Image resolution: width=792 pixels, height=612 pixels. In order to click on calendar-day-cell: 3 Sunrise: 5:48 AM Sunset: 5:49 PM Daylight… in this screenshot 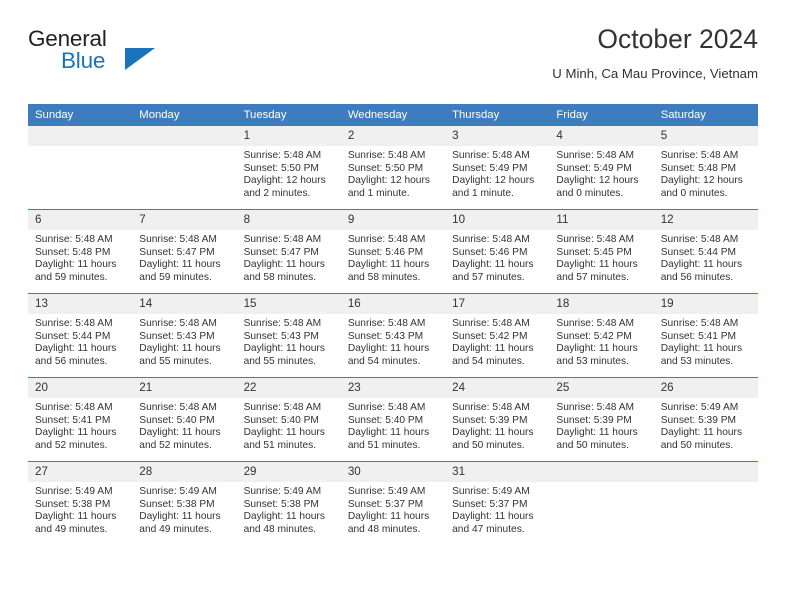, I will do `click(497, 168)`.